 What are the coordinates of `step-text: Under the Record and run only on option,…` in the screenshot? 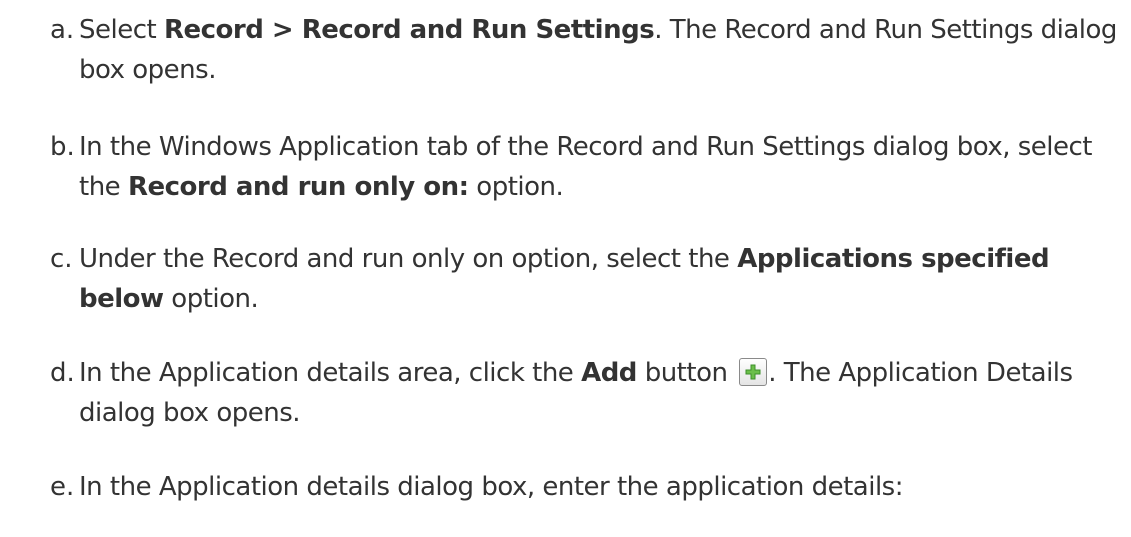 It's located at (601, 279).